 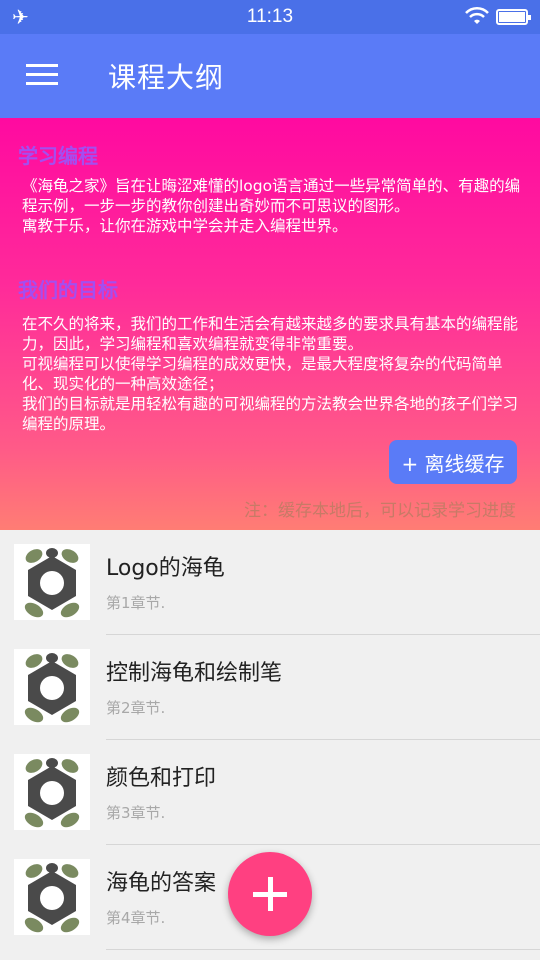 I want to click on list-item: 控制海龟和绘制笔 第2章节., so click(x=270, y=687).